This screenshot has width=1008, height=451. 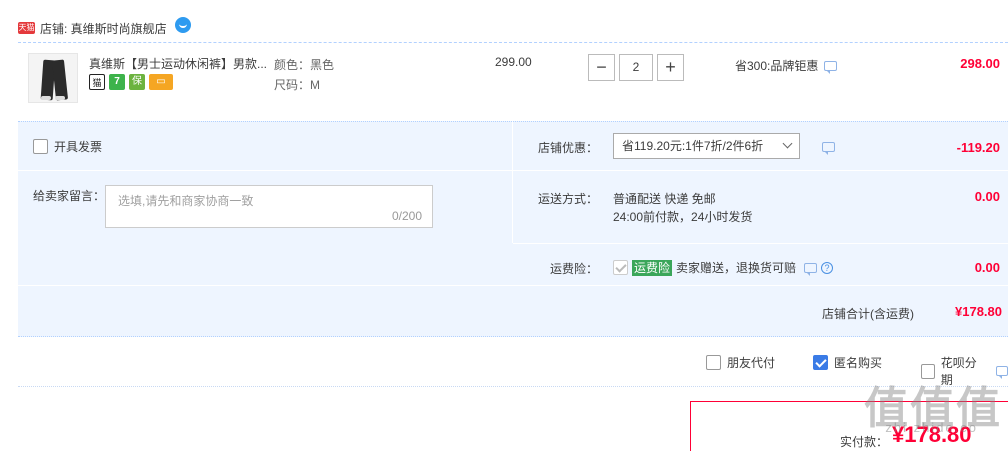 What do you see at coordinates (161, 82) in the screenshot?
I see `credit-card-icon: ▭` at bounding box center [161, 82].